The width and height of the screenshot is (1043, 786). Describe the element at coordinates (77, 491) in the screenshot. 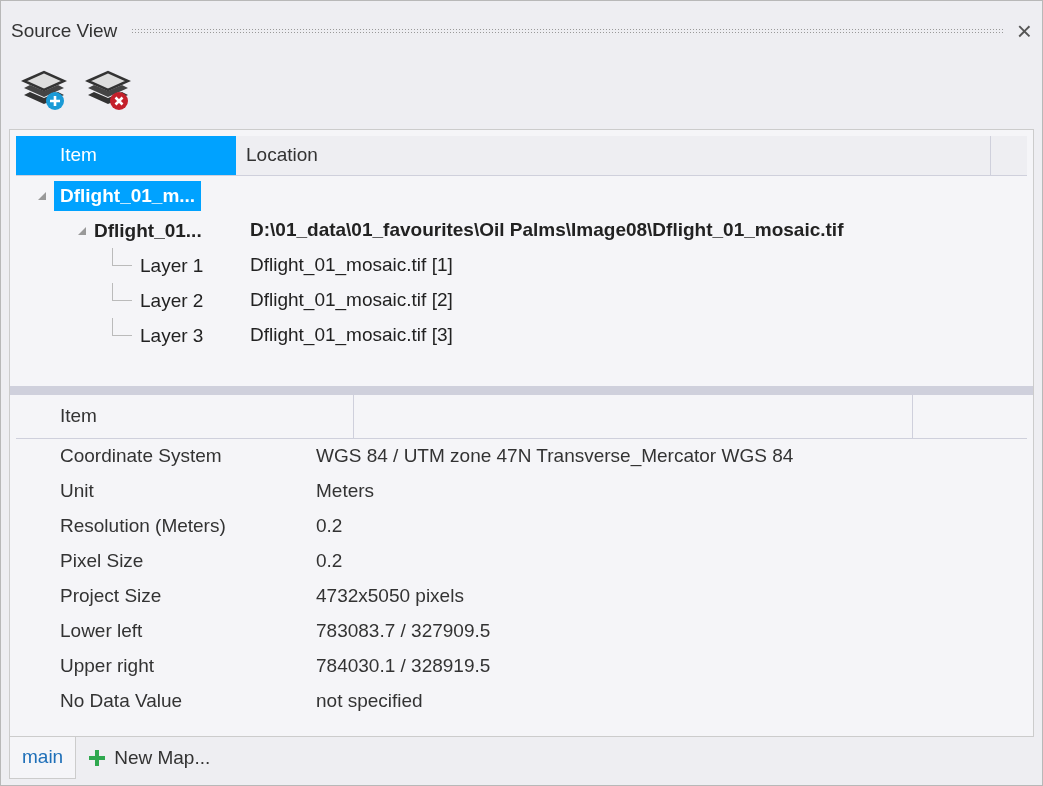

I see `property-name: Unit` at that location.